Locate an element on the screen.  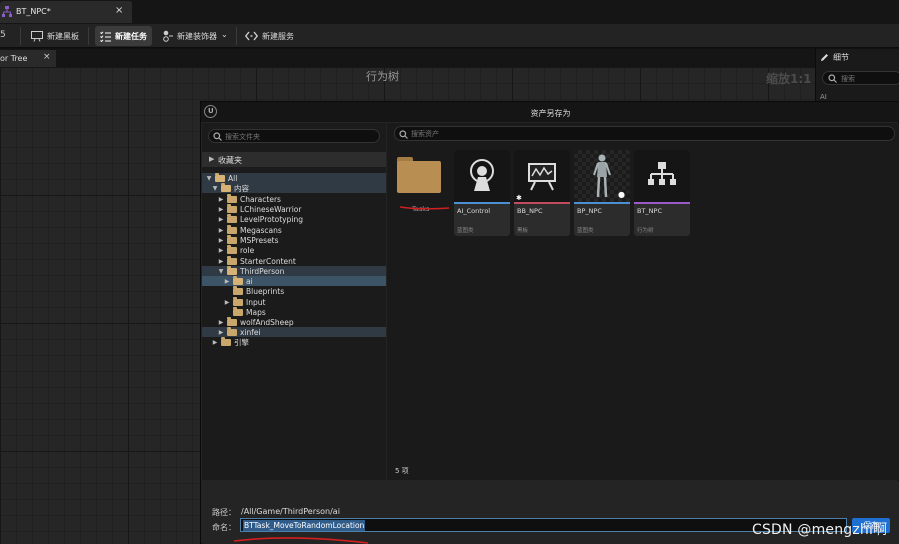
tree-item: ▶ Input is located at coordinates (294, 301).